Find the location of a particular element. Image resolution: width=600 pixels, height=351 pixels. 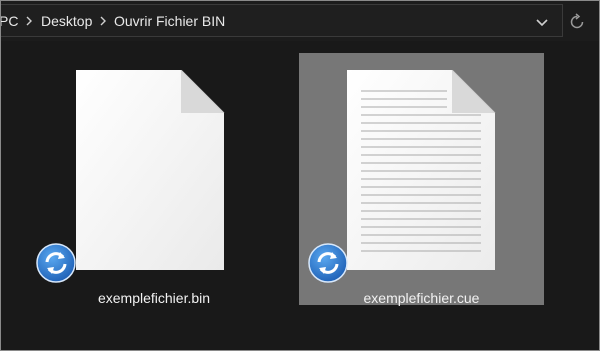

lined-document-icon is located at coordinates (421, 170).